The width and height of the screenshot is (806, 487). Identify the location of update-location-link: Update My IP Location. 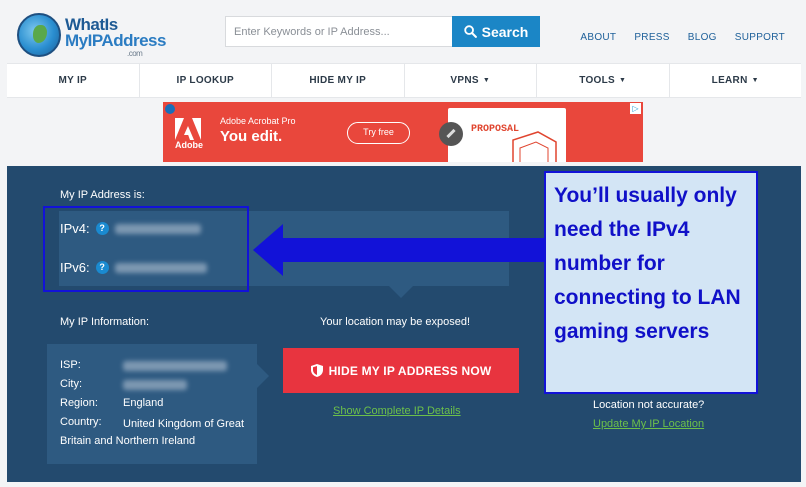
(648, 424).